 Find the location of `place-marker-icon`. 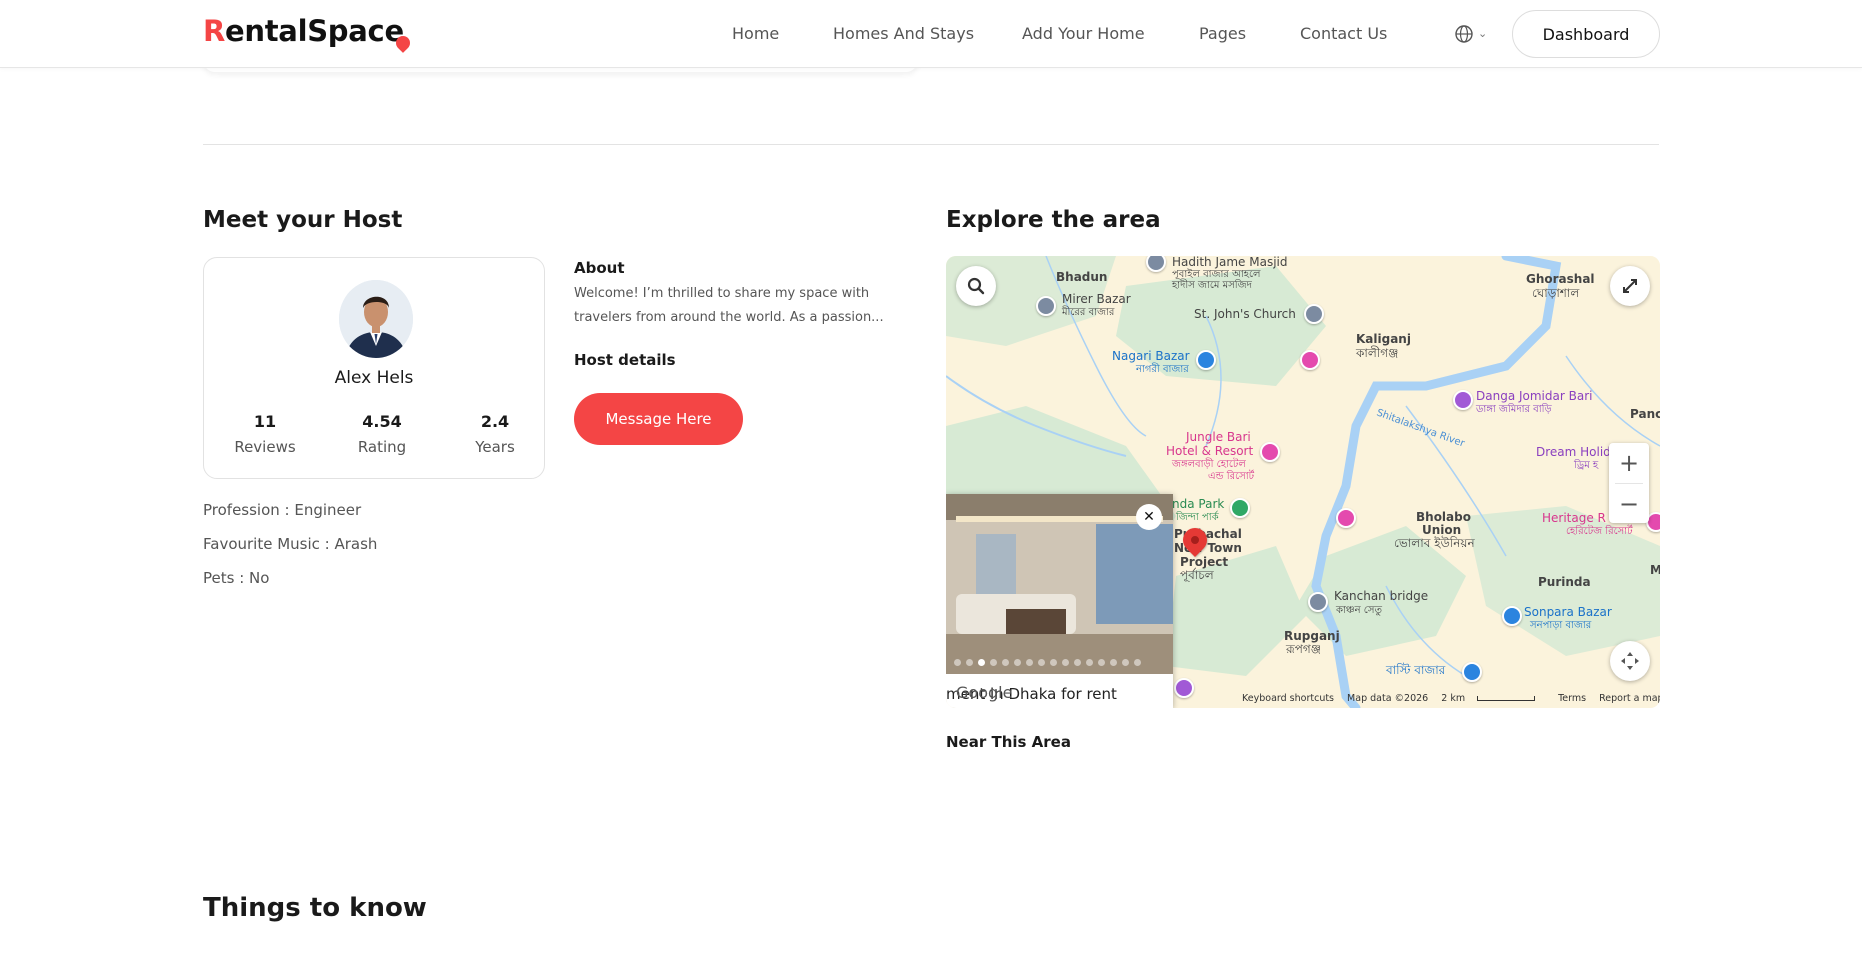

place-marker-icon is located at coordinates (1046, 306).